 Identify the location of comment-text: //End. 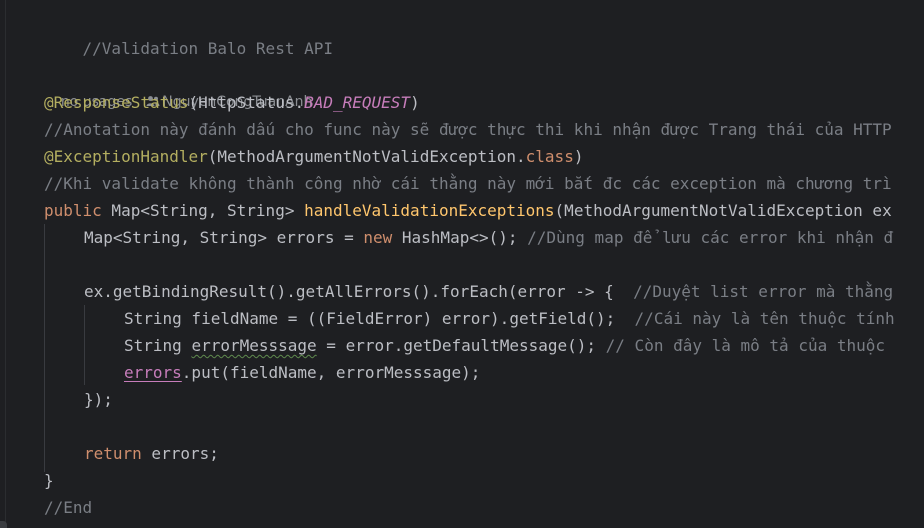
(68, 507).